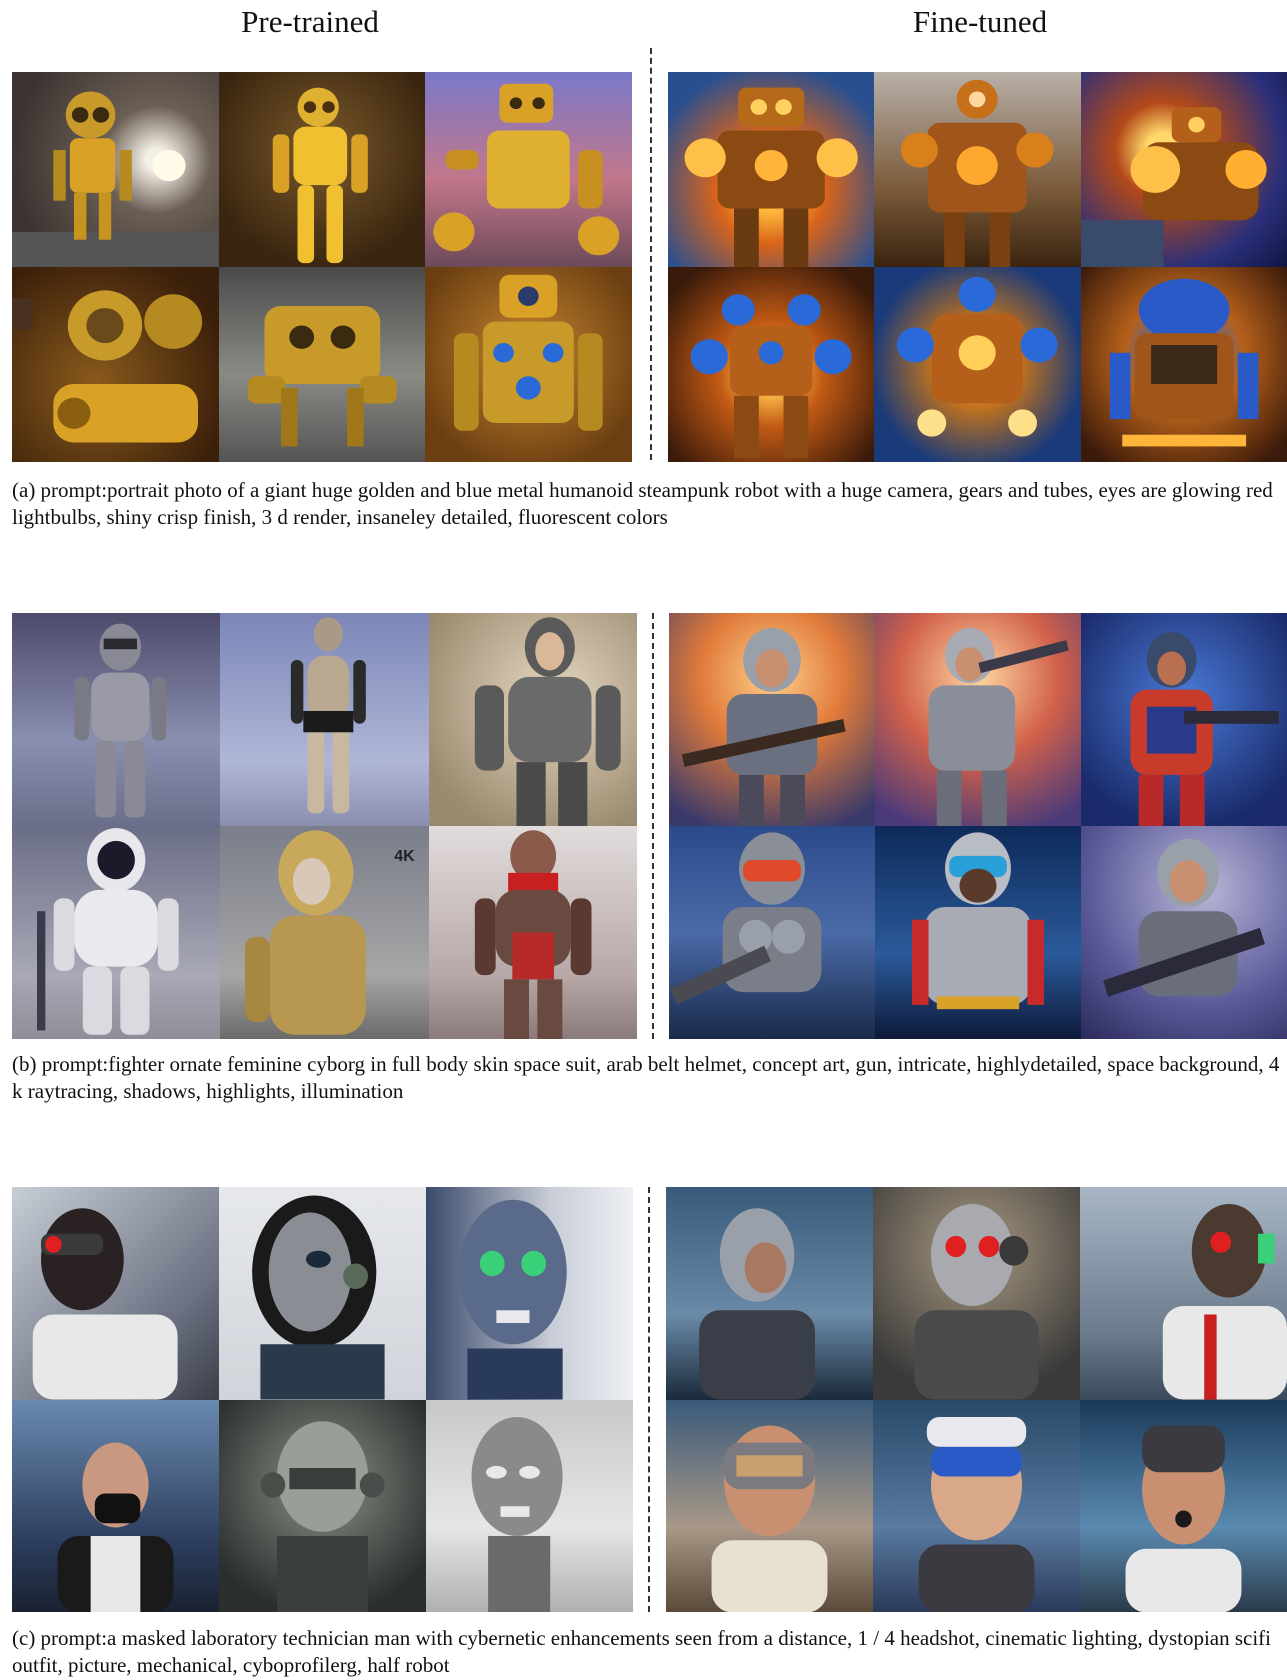  I want to click on divider-b, so click(653, 826).